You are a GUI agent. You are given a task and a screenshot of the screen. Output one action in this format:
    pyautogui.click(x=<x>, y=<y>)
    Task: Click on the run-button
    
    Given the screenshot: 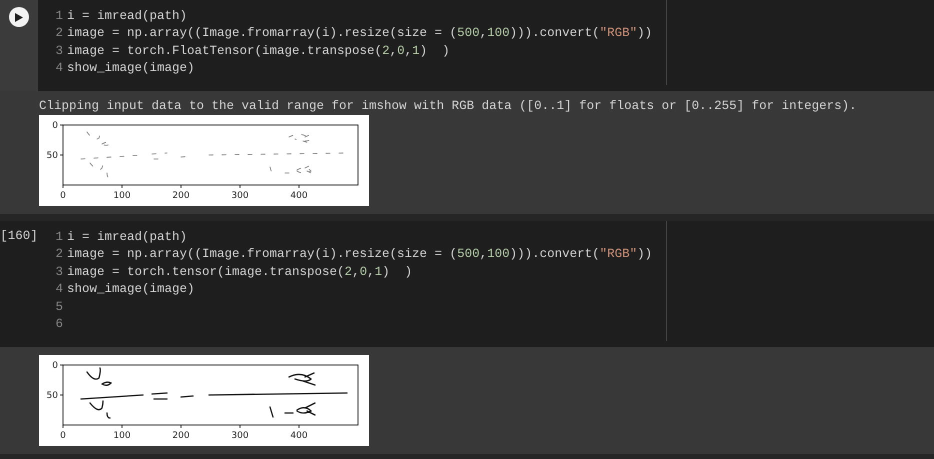 What is the action you would take?
    pyautogui.click(x=19, y=17)
    